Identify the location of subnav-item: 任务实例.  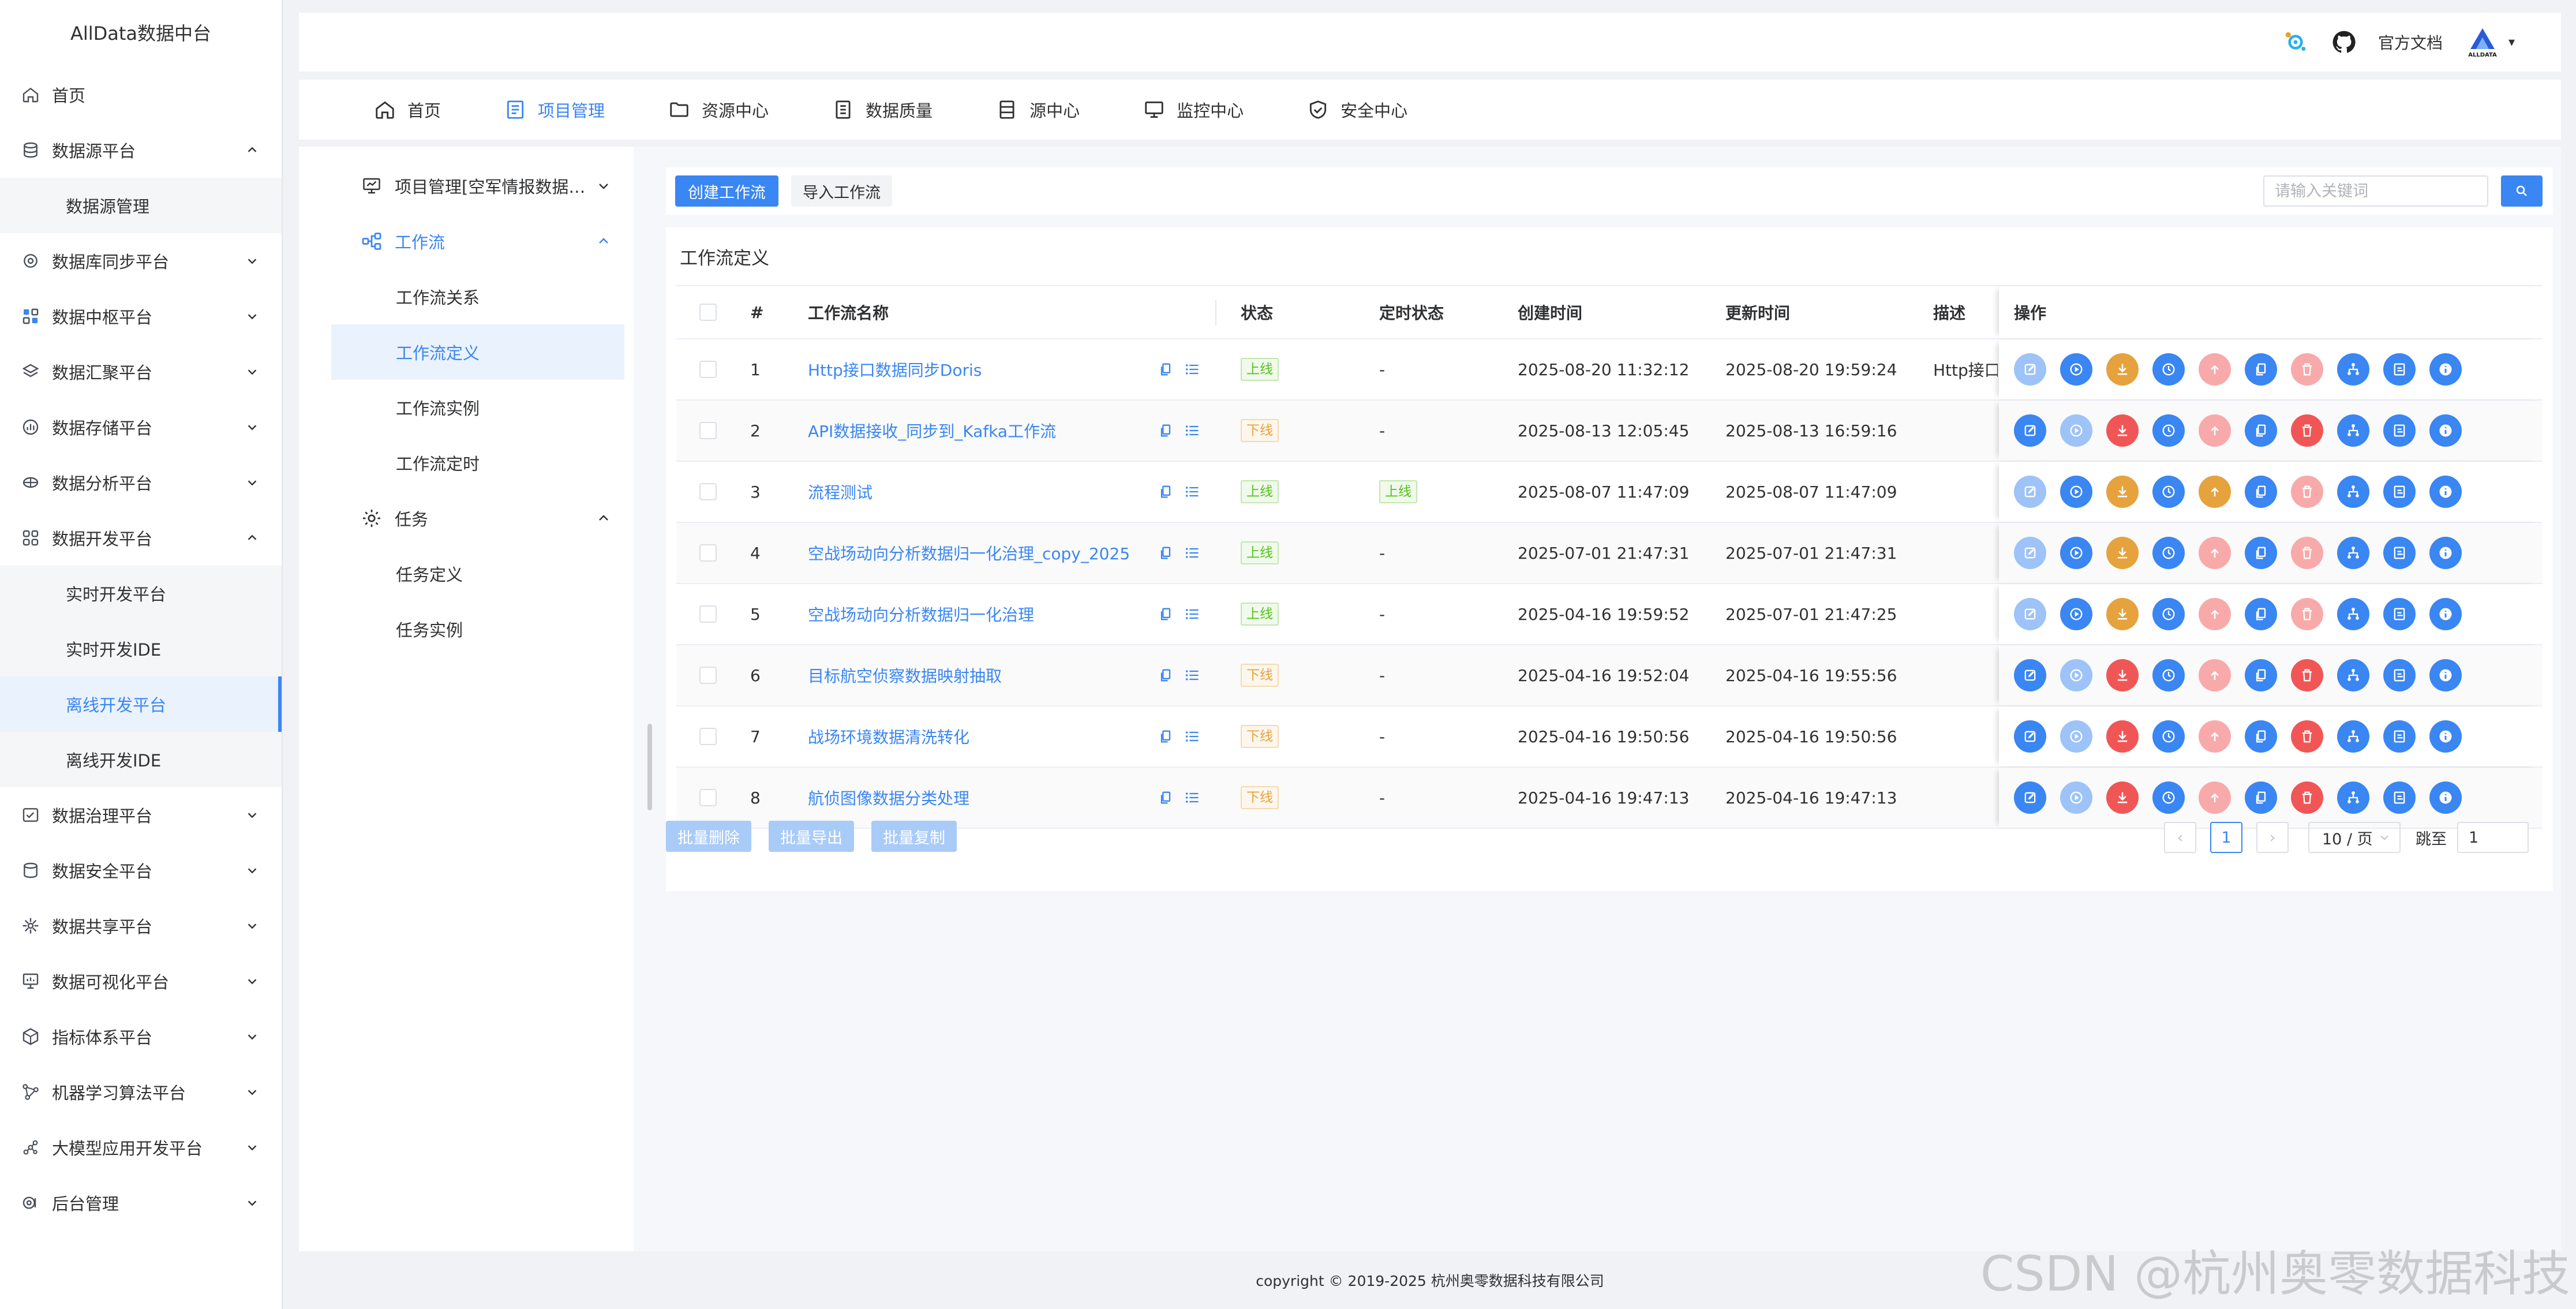
(467, 629).